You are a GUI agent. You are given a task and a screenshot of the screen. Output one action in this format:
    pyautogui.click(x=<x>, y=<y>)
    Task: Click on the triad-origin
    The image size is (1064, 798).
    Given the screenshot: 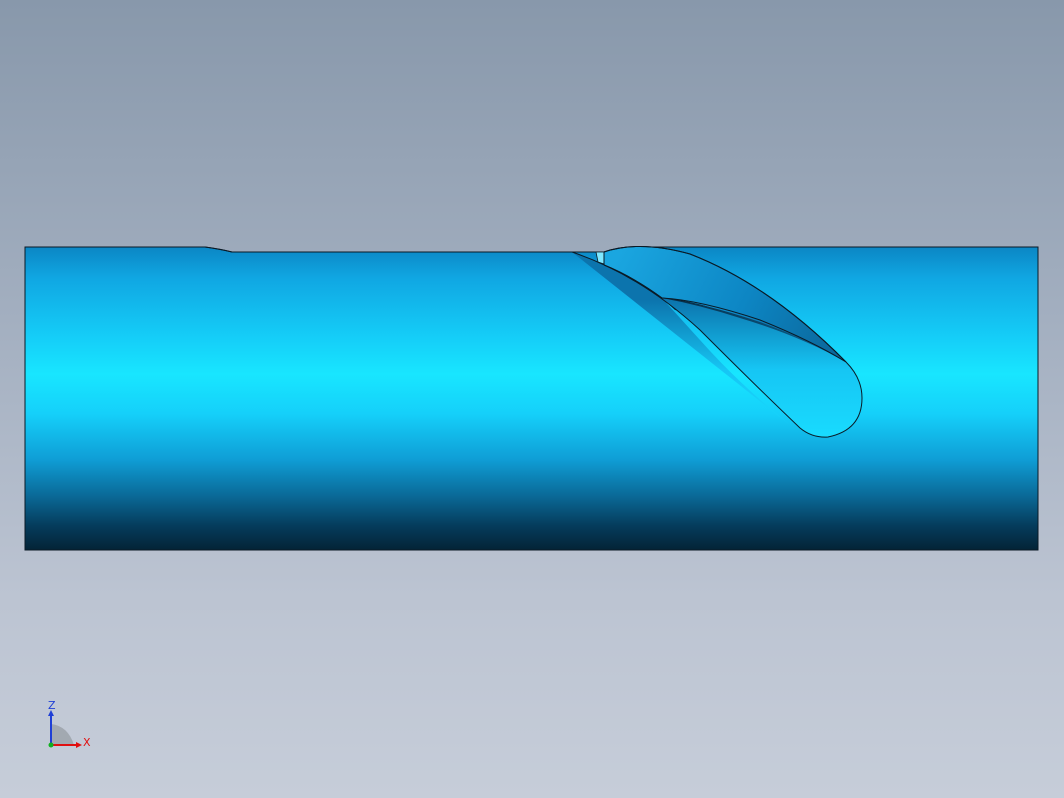 What is the action you would take?
    pyautogui.click(x=51, y=745)
    